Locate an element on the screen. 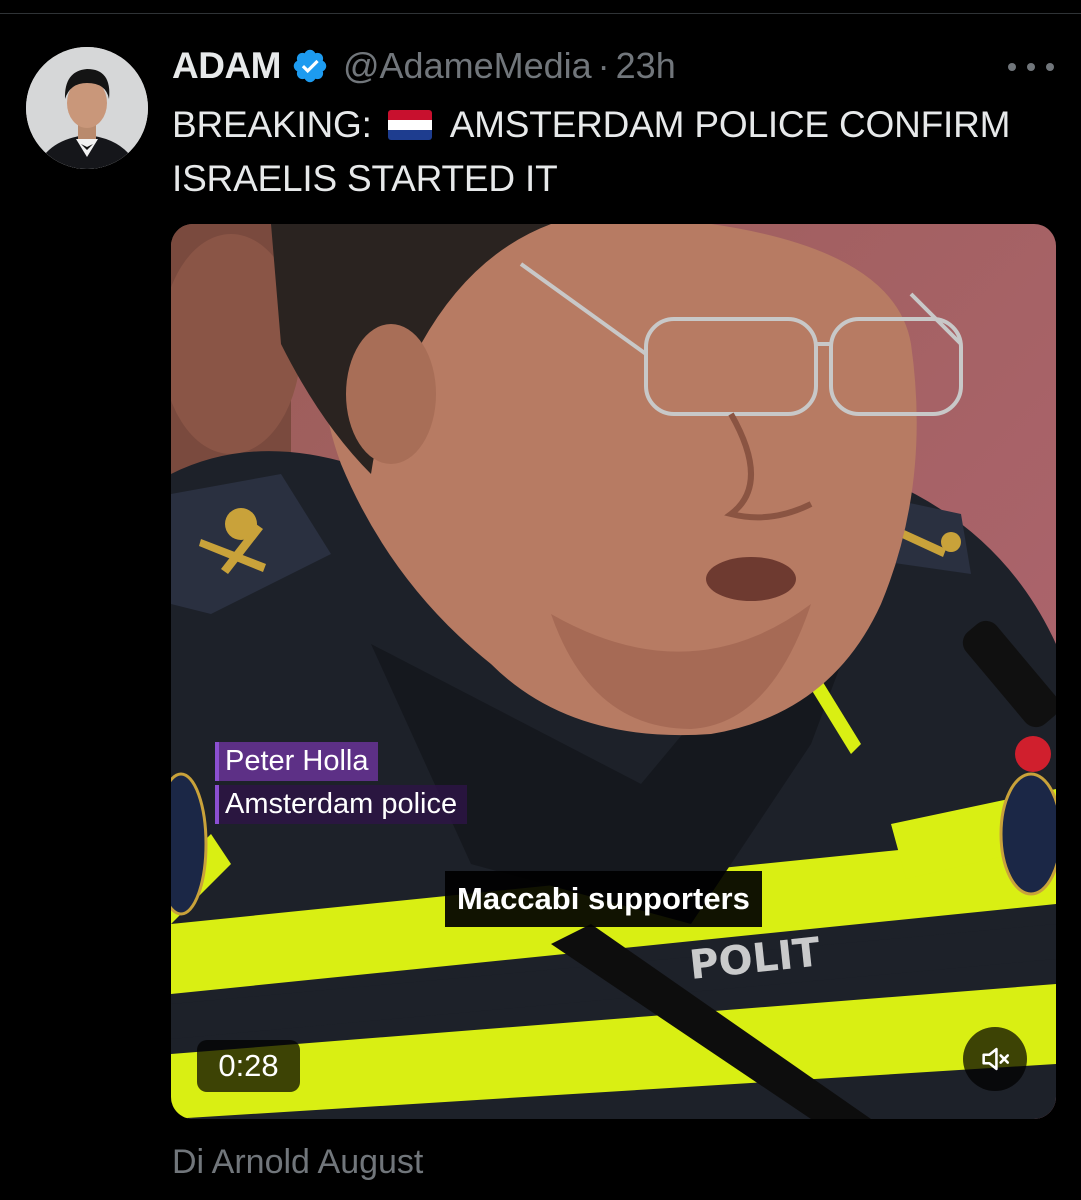  lower-third: Peter Holla Amsterdam police is located at coordinates (341, 785).